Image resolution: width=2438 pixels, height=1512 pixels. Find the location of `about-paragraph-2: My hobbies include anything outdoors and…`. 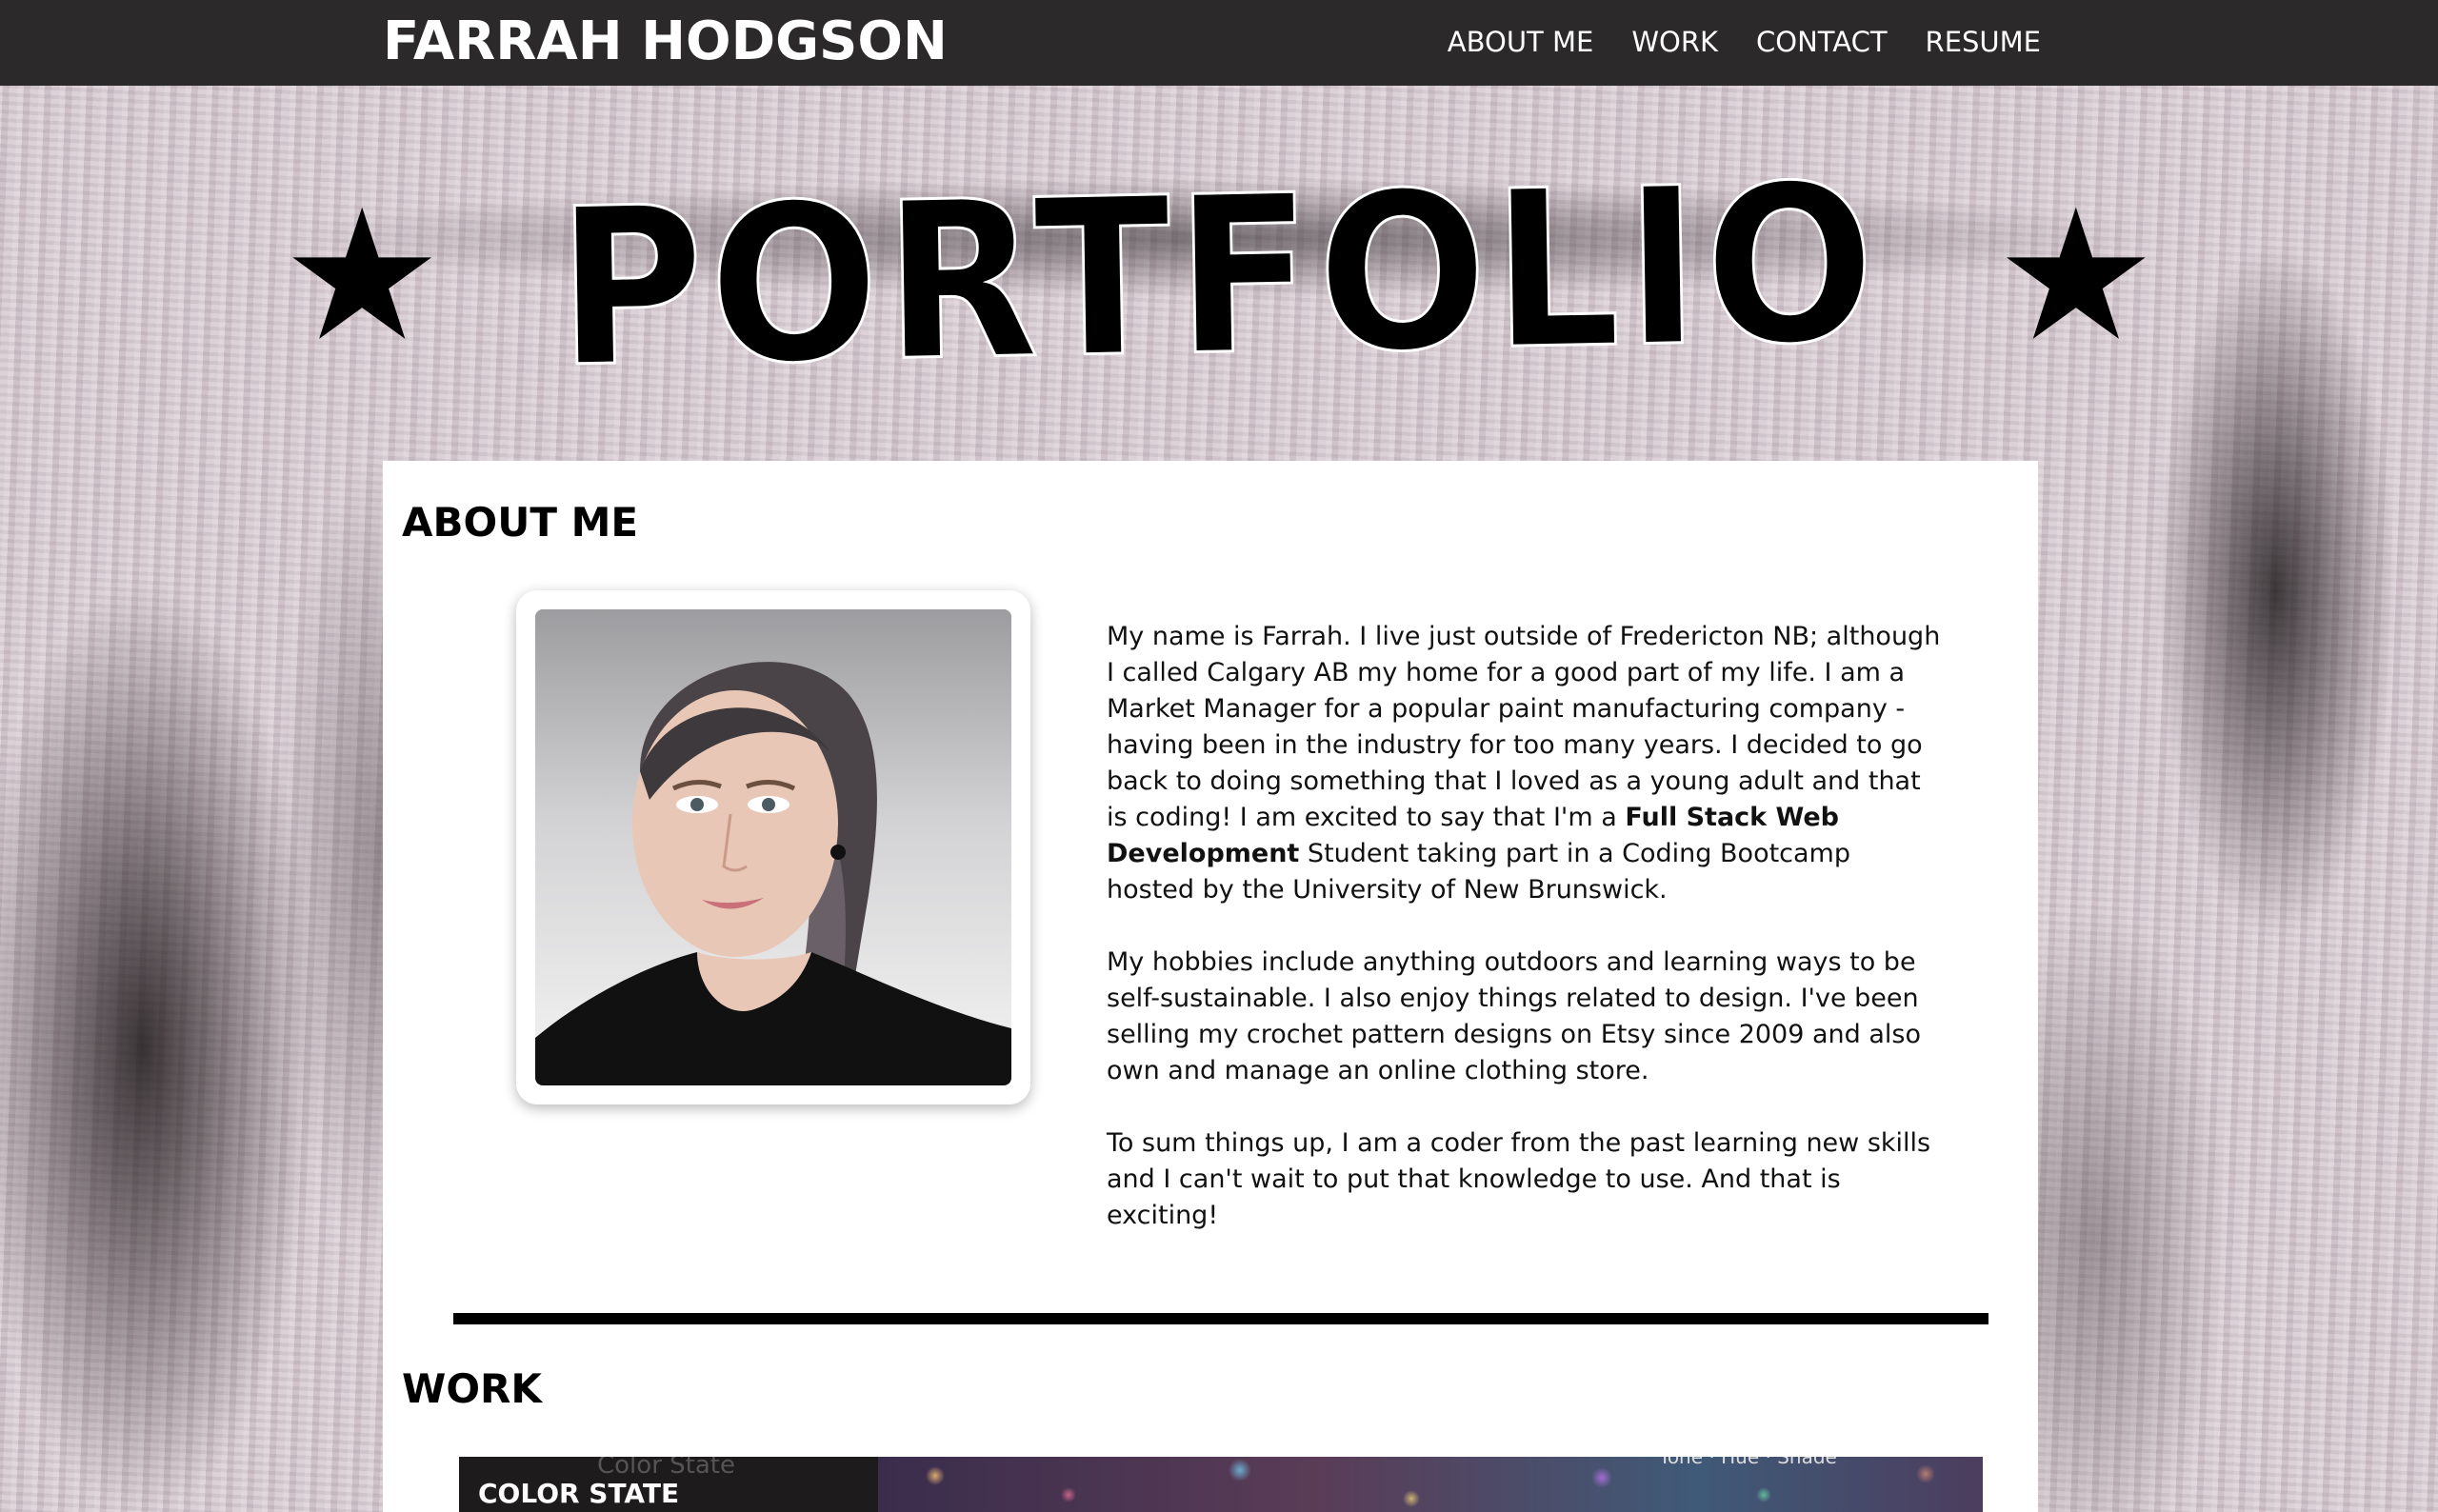

about-paragraph-2: My hobbies include anything outdoors and… is located at coordinates (1514, 1016).